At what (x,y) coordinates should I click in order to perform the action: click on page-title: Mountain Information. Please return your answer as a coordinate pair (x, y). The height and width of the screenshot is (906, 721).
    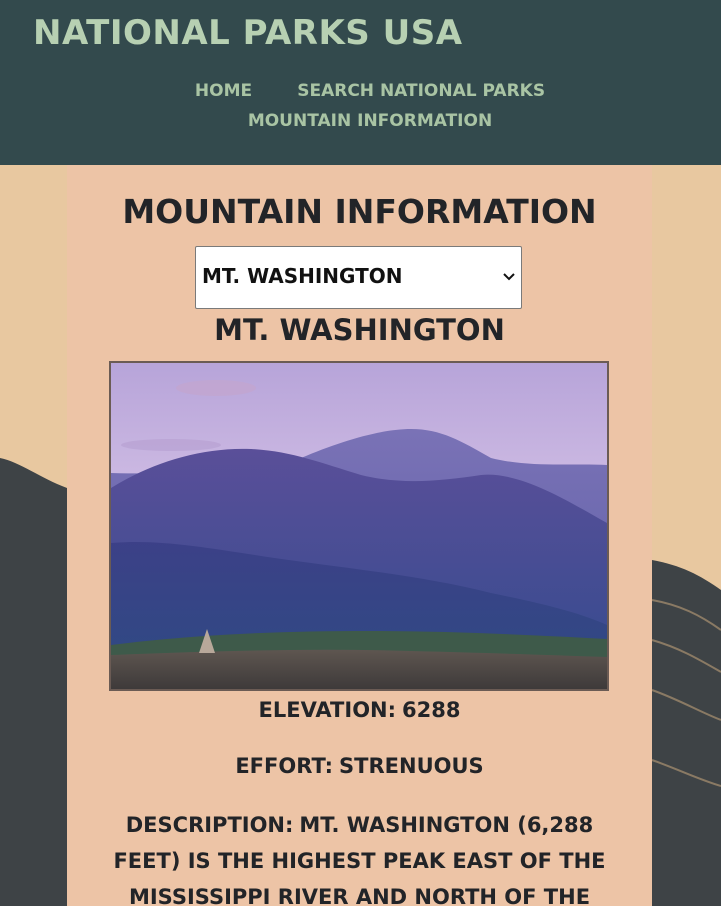
    Looking at the image, I should click on (359, 211).